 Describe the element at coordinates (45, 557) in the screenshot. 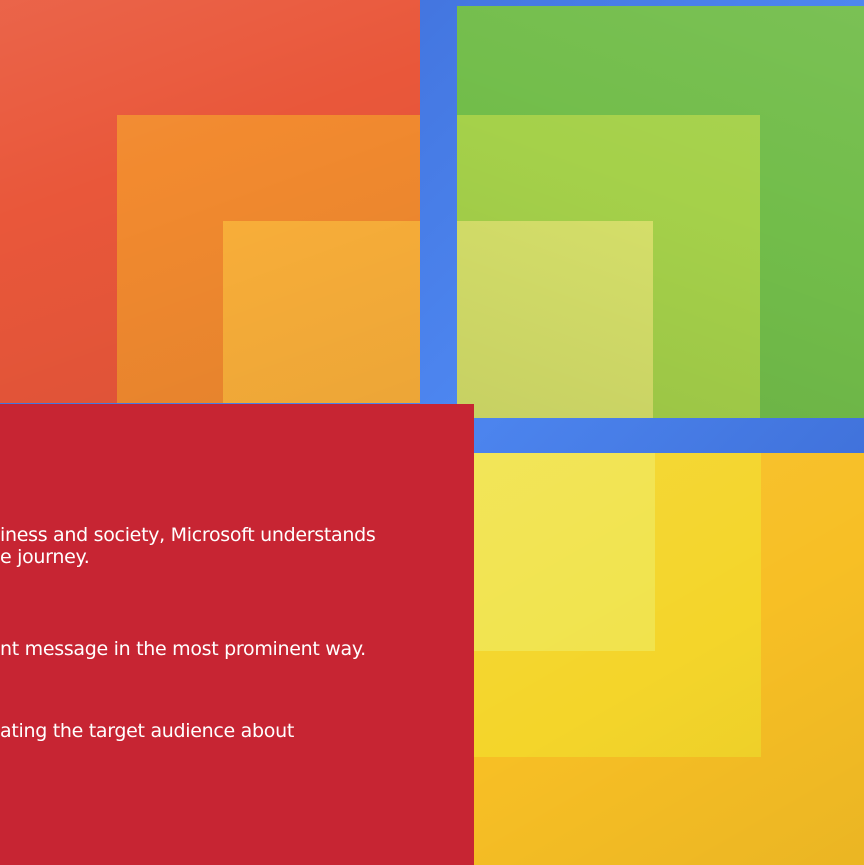

I see `panel-text-line-2: e journey.` at that location.